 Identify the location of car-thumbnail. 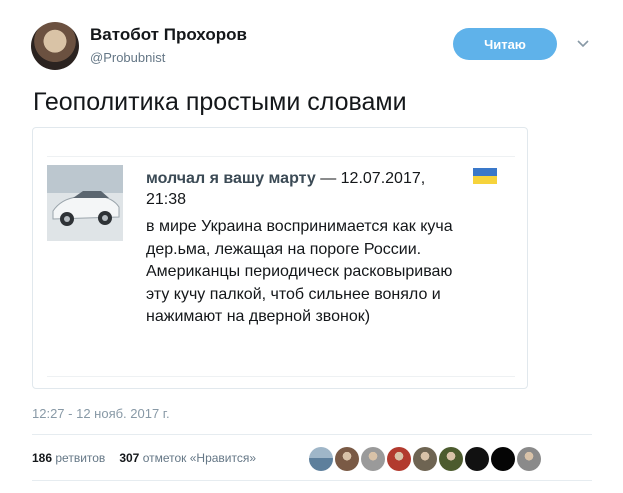
(85, 203).